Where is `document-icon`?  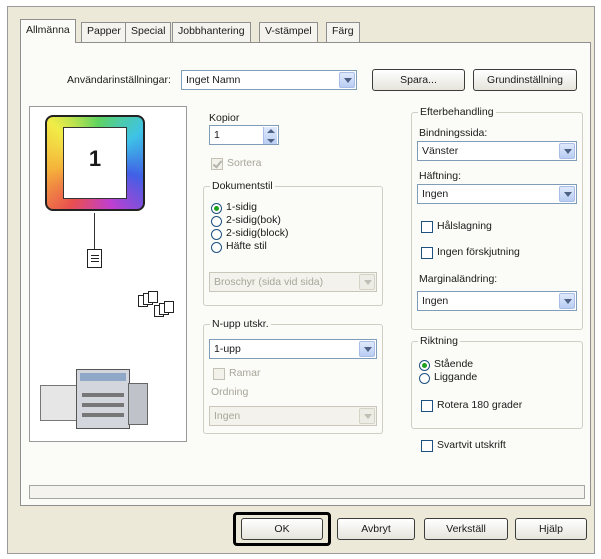
document-icon is located at coordinates (94, 258).